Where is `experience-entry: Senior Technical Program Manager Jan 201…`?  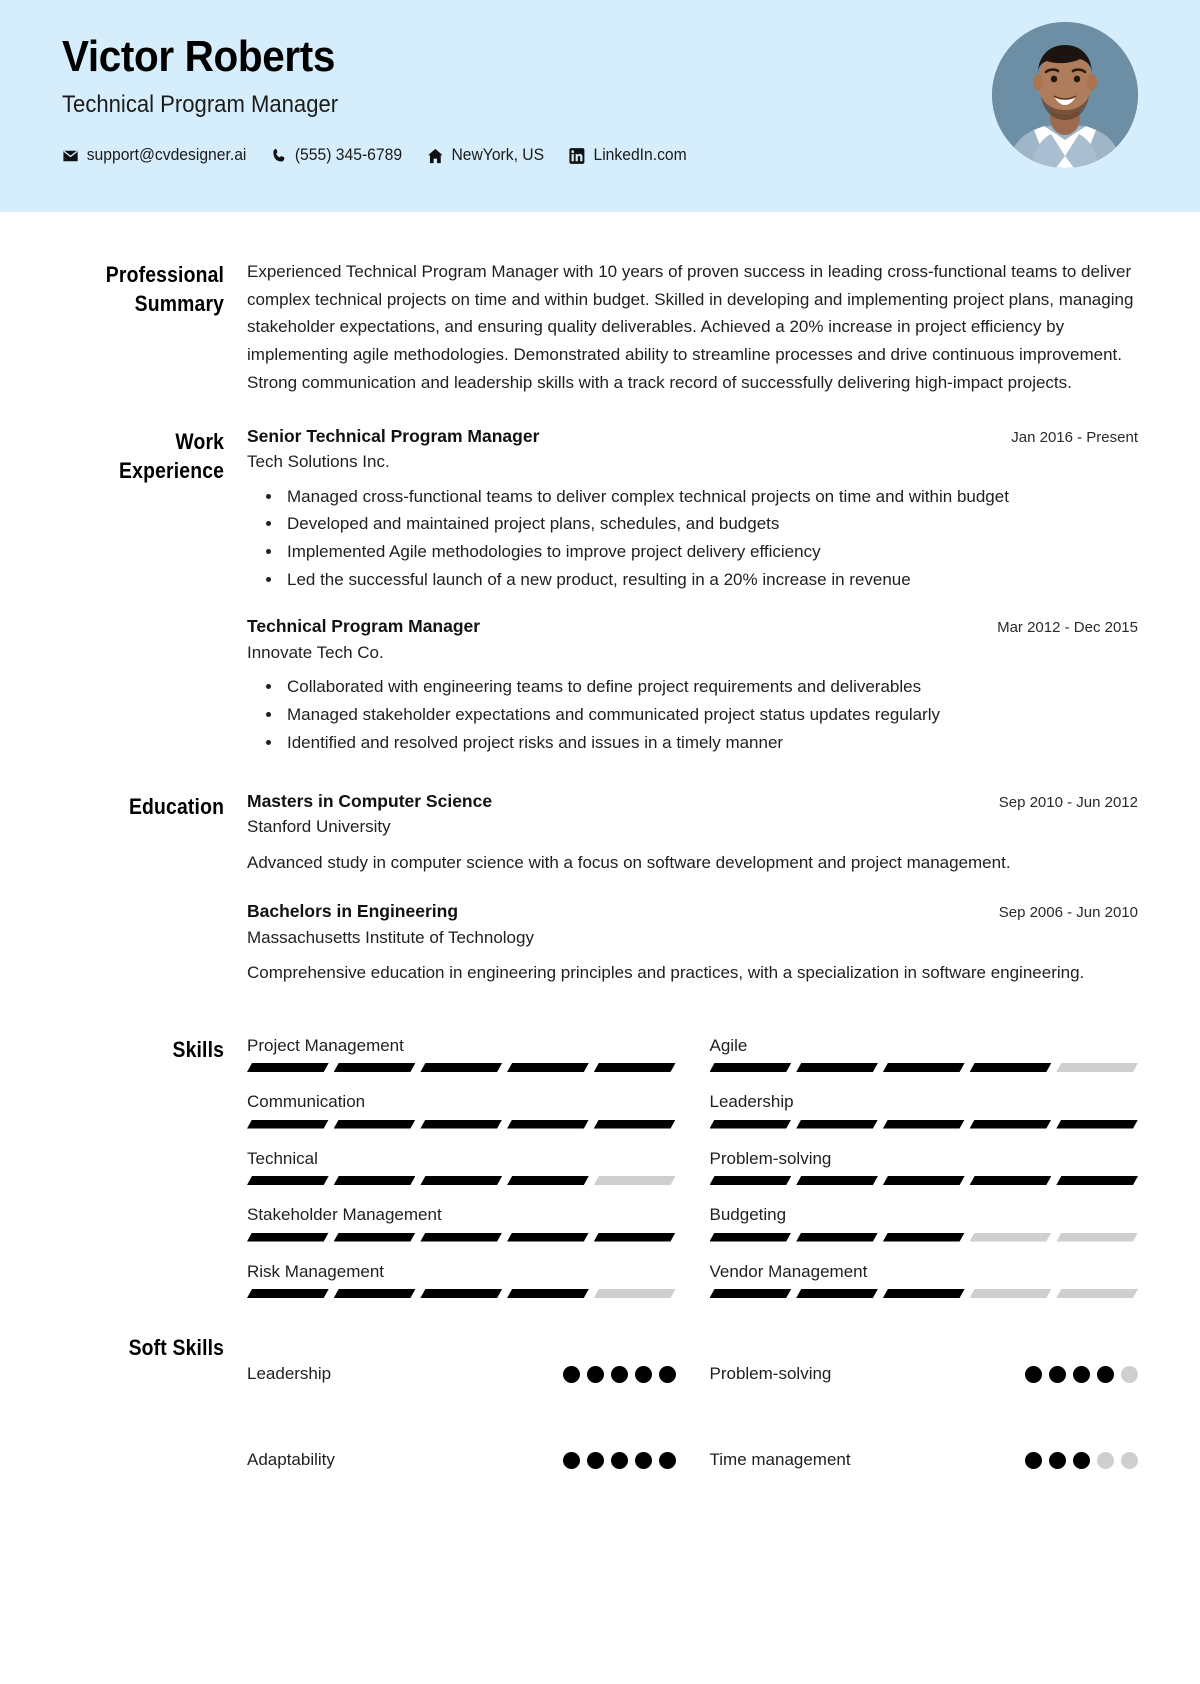
experience-entry: Senior Technical Program Manager Jan 201… is located at coordinates (692, 509).